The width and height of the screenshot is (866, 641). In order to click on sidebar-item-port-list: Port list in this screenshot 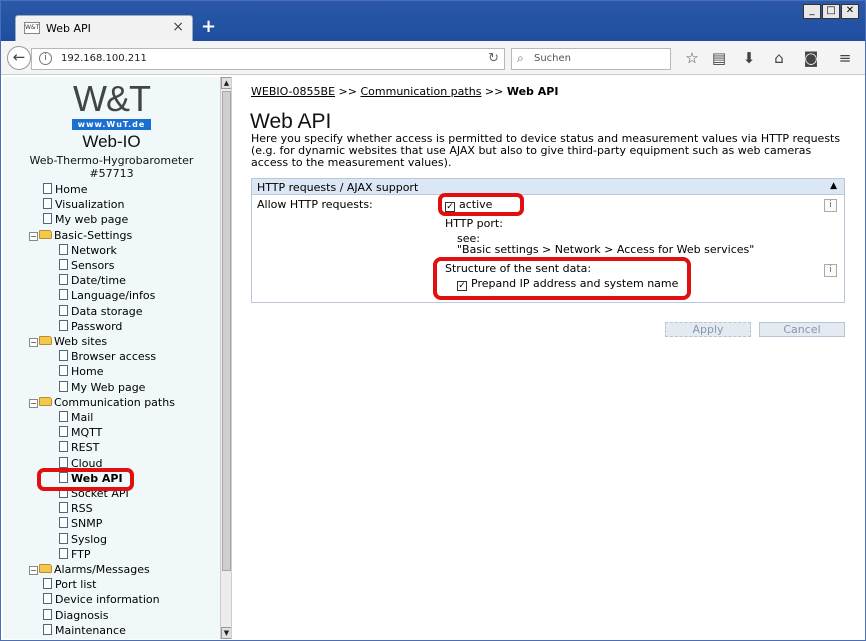, I will do `click(69, 585)`.